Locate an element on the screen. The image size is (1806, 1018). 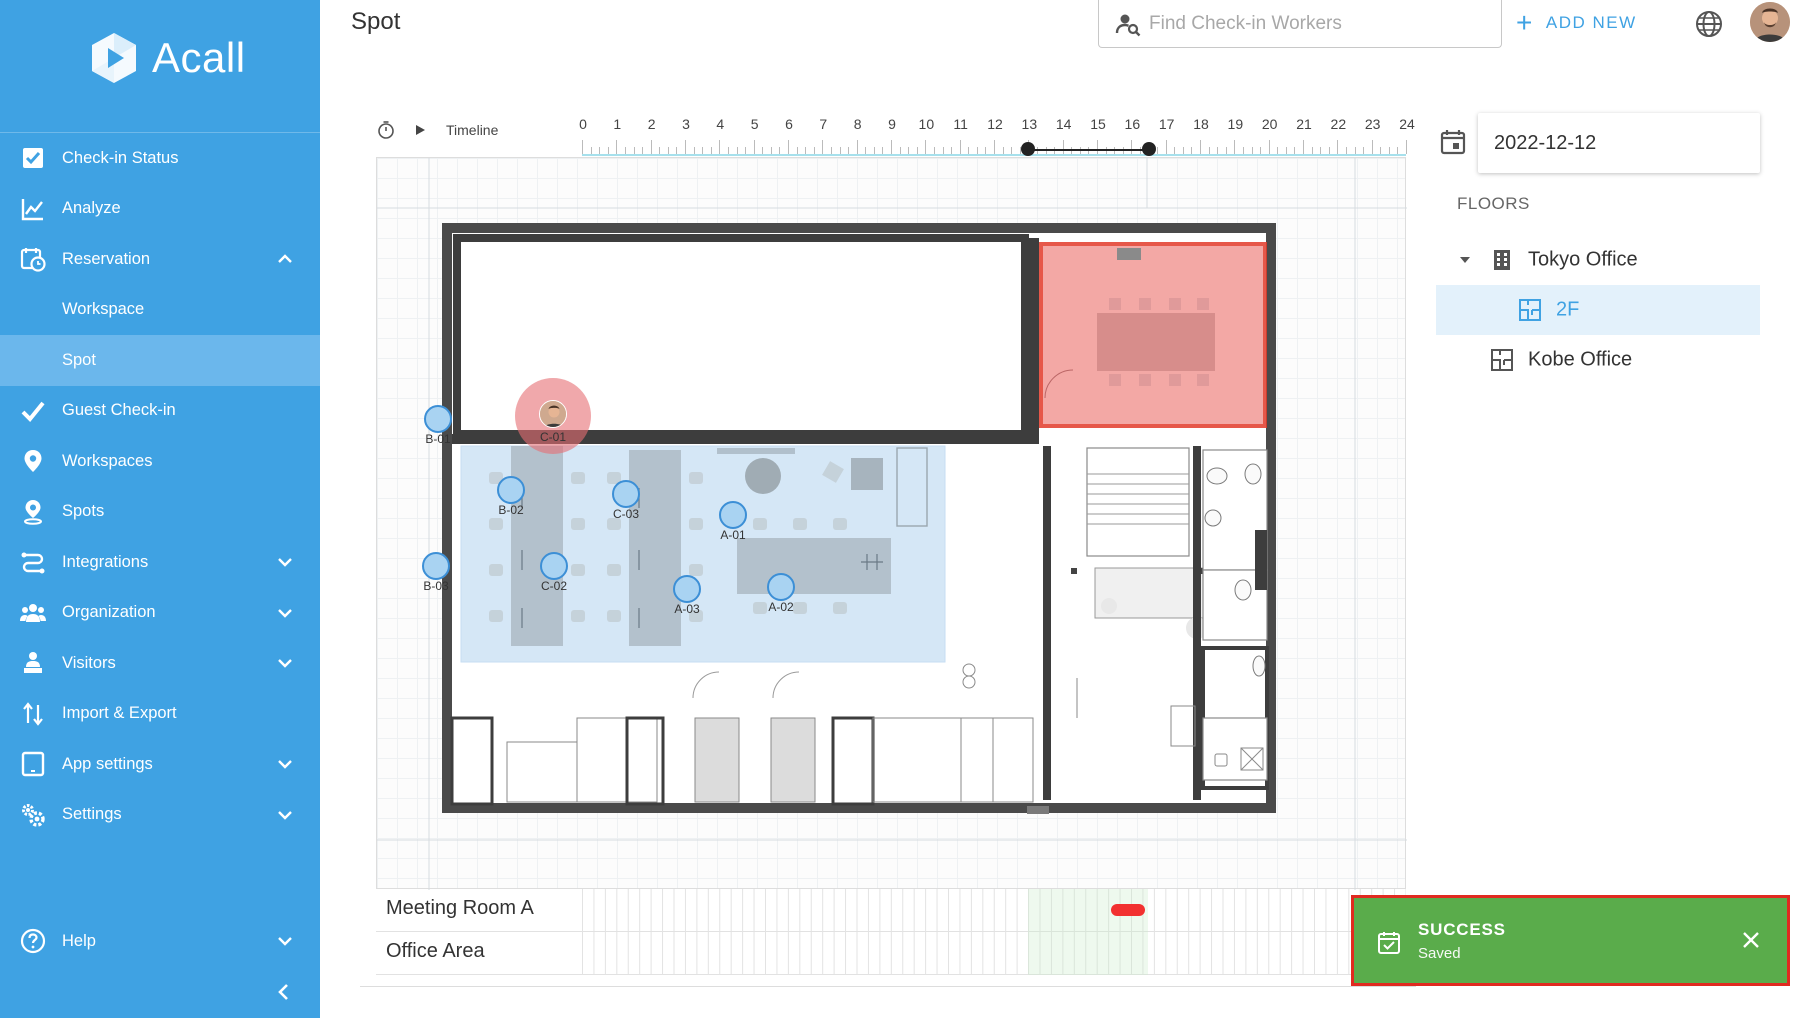
sidebar-item-spot: Spot is located at coordinates (160, 360).